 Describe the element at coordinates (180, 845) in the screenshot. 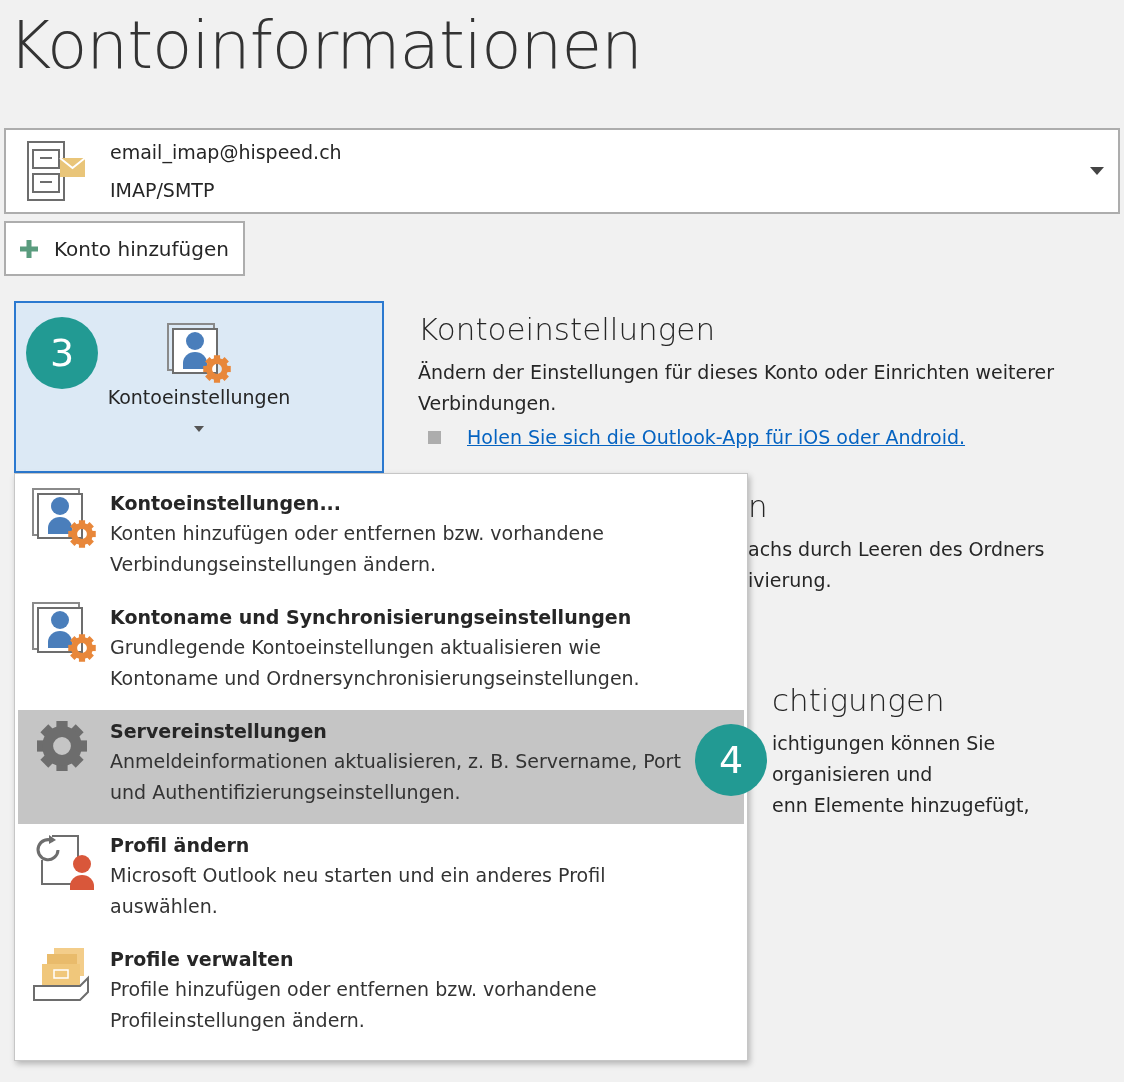

I see `menu-item-title: Profil ändern` at that location.